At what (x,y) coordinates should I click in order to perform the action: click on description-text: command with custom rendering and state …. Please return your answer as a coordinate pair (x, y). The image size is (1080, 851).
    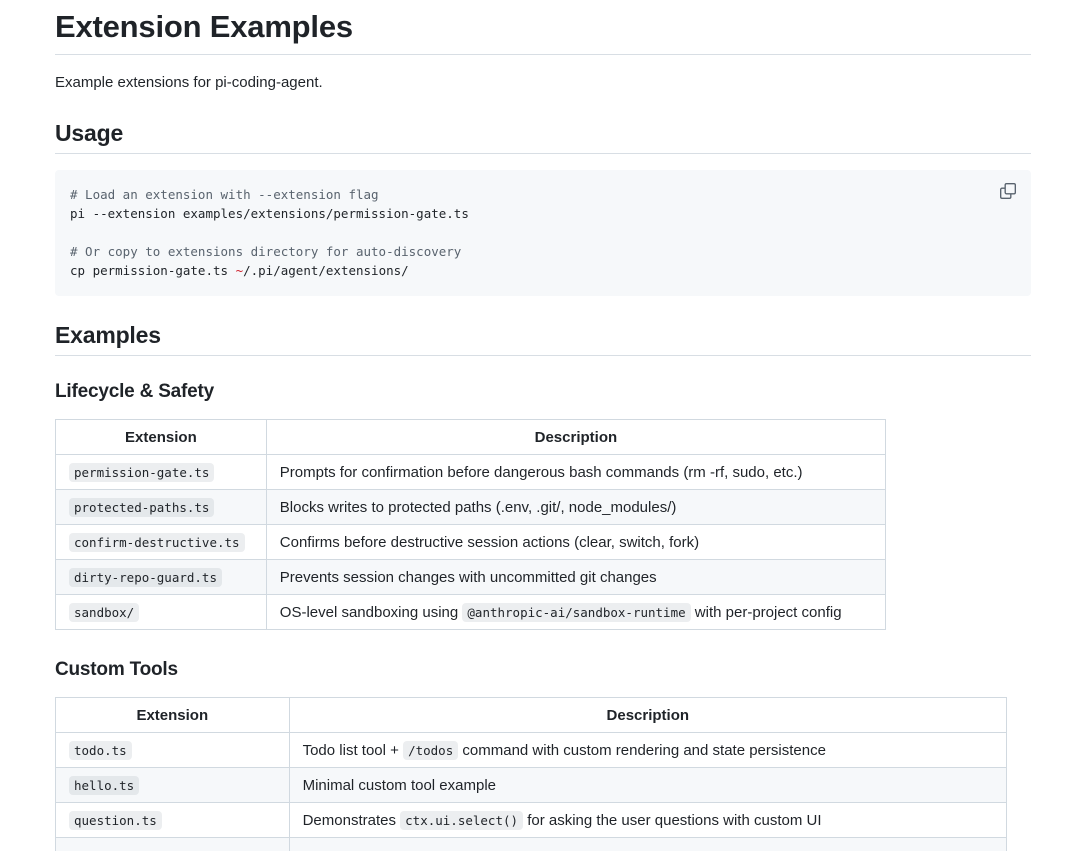
    Looking at the image, I should click on (642, 750).